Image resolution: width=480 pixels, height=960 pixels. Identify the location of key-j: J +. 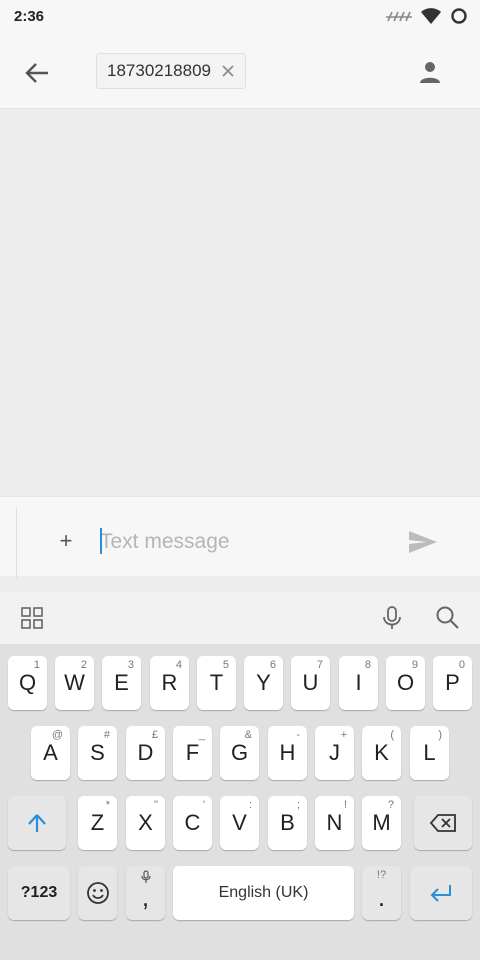
(334, 753).